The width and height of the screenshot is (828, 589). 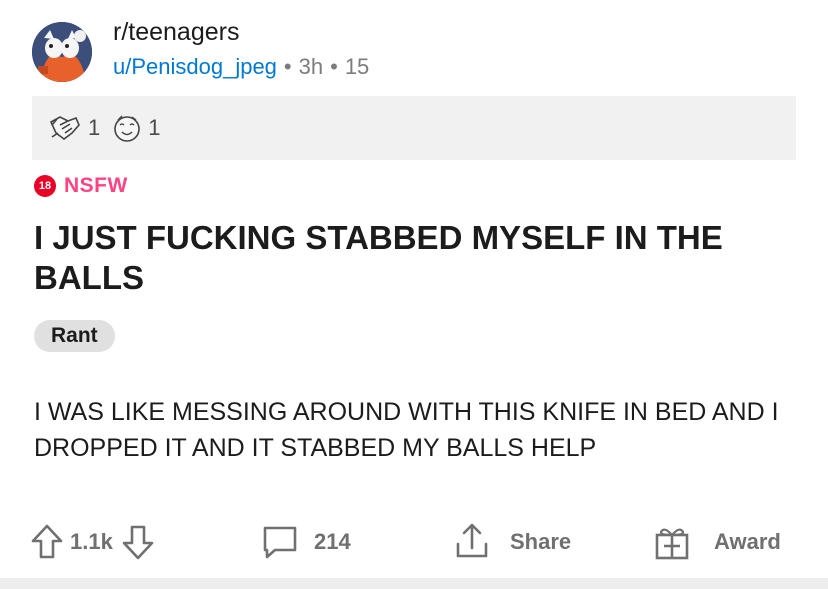 I want to click on nsfw-tag: 18 NSFW, so click(x=81, y=186).